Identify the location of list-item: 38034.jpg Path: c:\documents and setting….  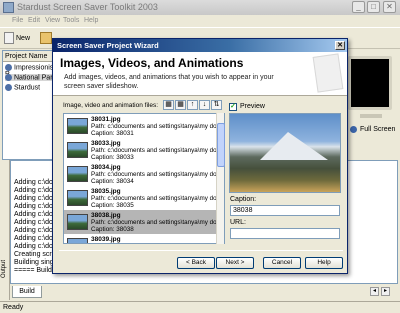
(143, 174).